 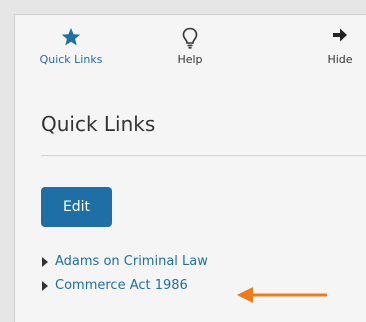 I want to click on lightbulb-icon, so click(x=190, y=38).